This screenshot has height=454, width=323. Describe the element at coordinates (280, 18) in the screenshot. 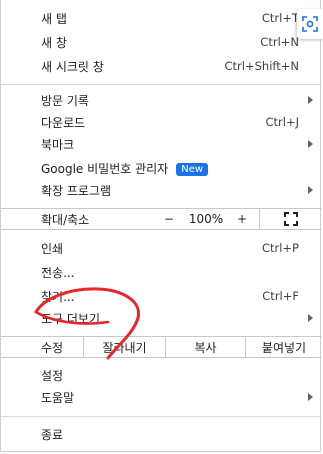

I see `shortcut-label: Ctrl+T` at that location.